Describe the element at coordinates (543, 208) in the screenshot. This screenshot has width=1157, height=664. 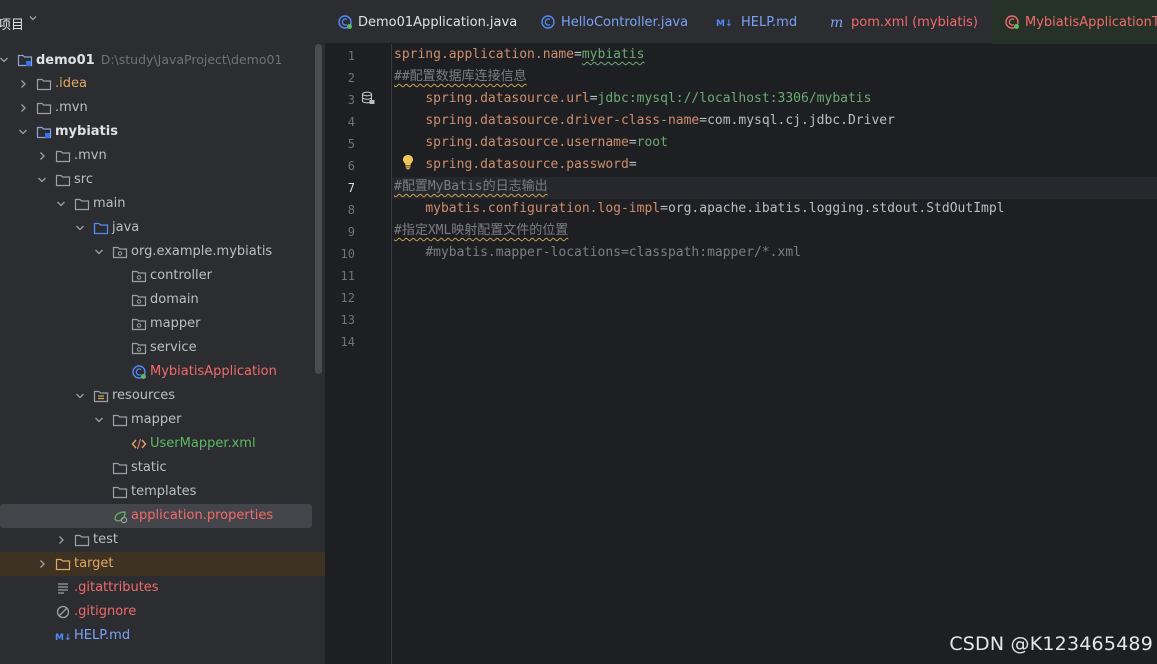
I see `property-key: mybatis.configuration.log-impl` at that location.